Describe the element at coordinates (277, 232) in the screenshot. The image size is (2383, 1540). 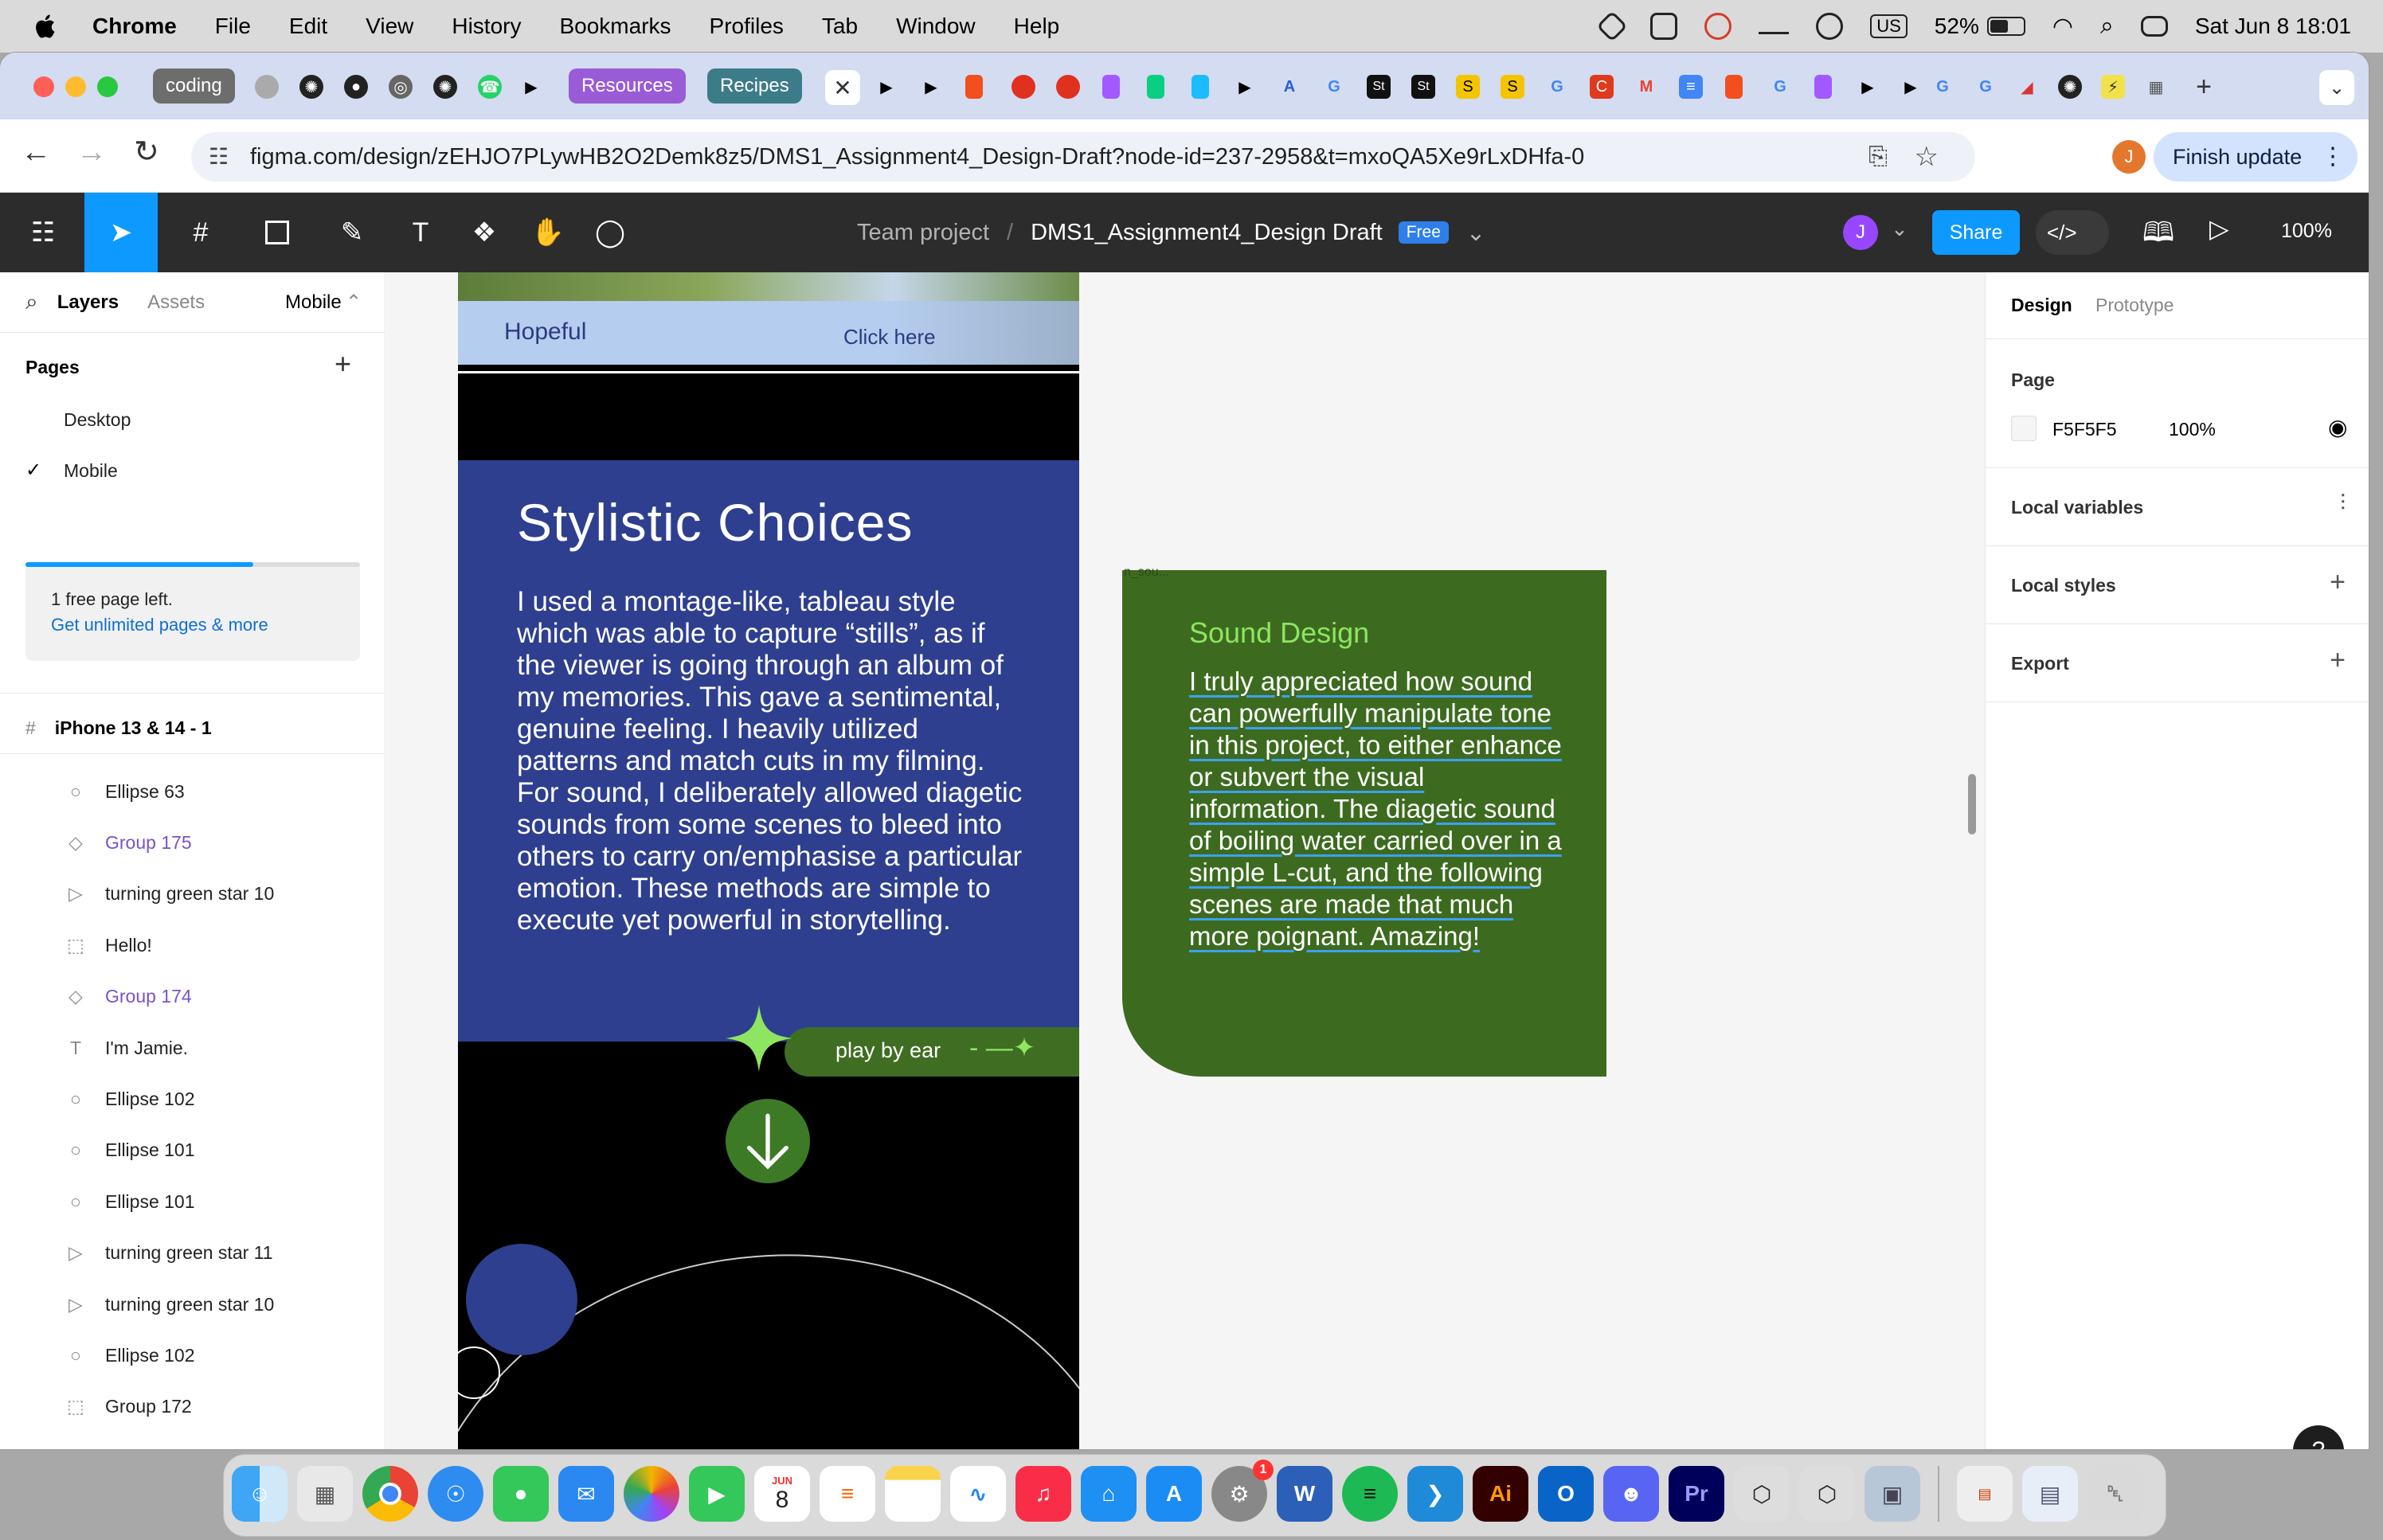
I see `shape-tool-icon` at that location.